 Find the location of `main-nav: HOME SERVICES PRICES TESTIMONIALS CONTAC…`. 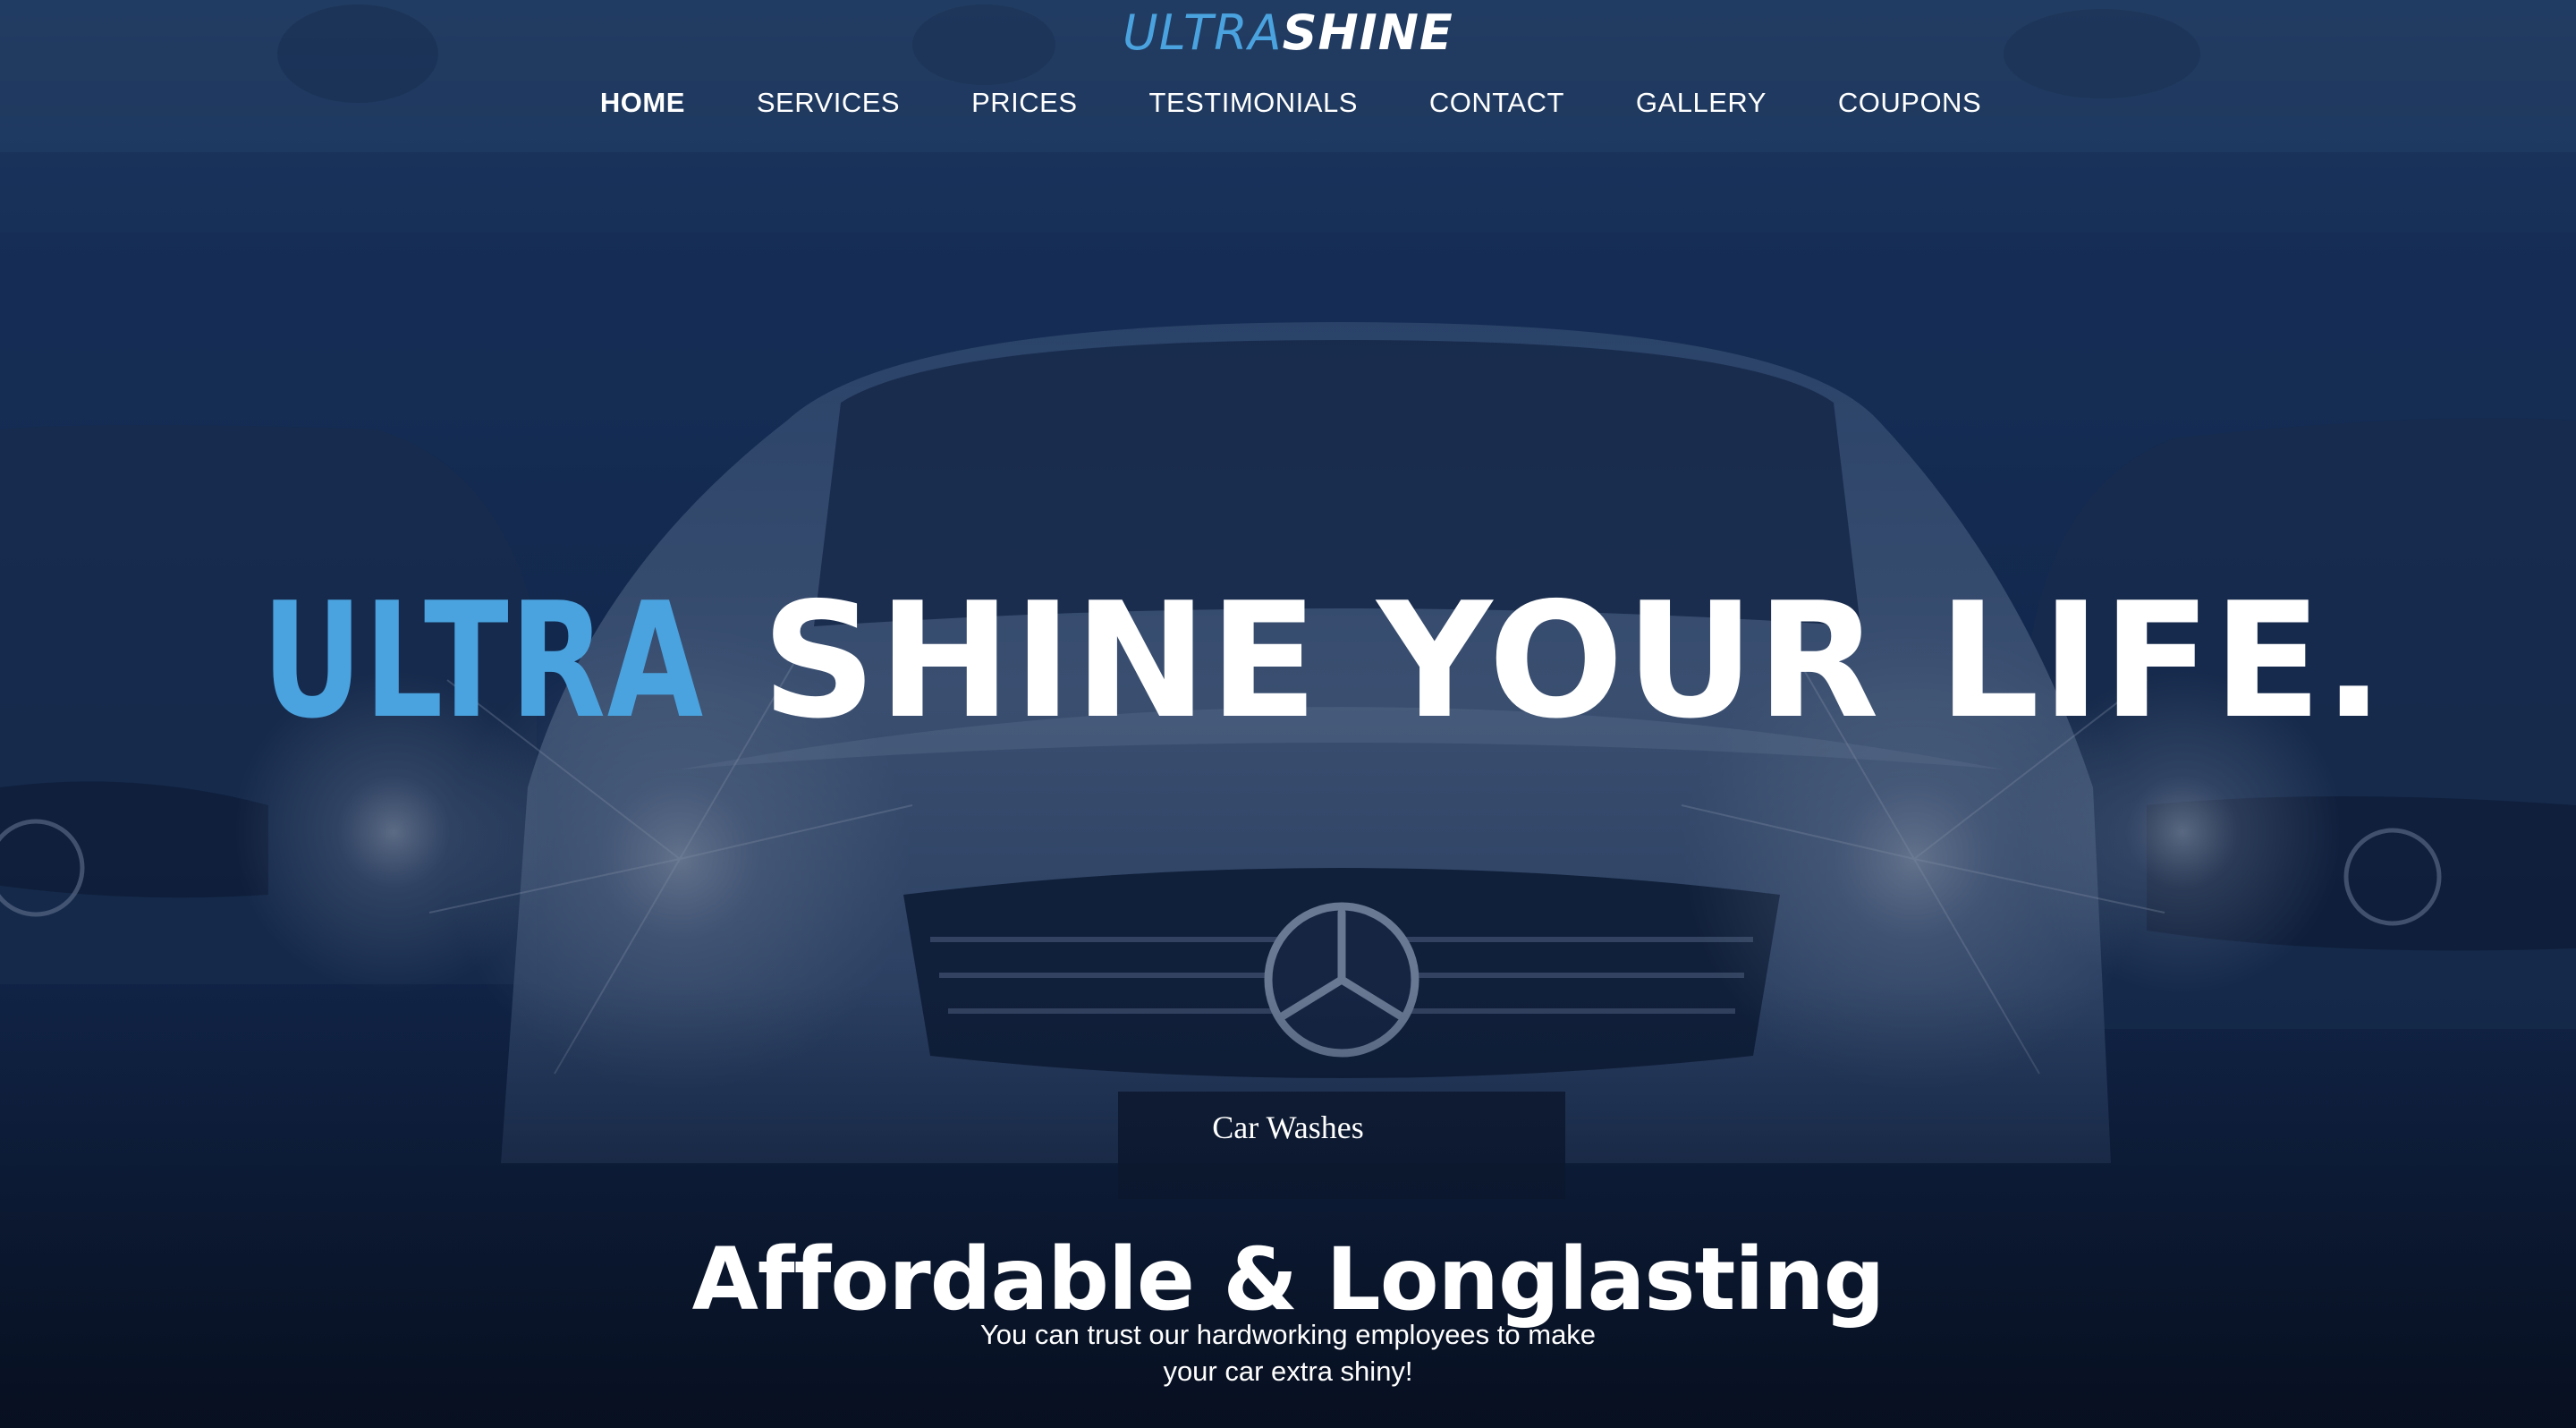

main-nav: HOME SERVICES PRICES TESTIMONIALS CONTAC… is located at coordinates (1288, 102).